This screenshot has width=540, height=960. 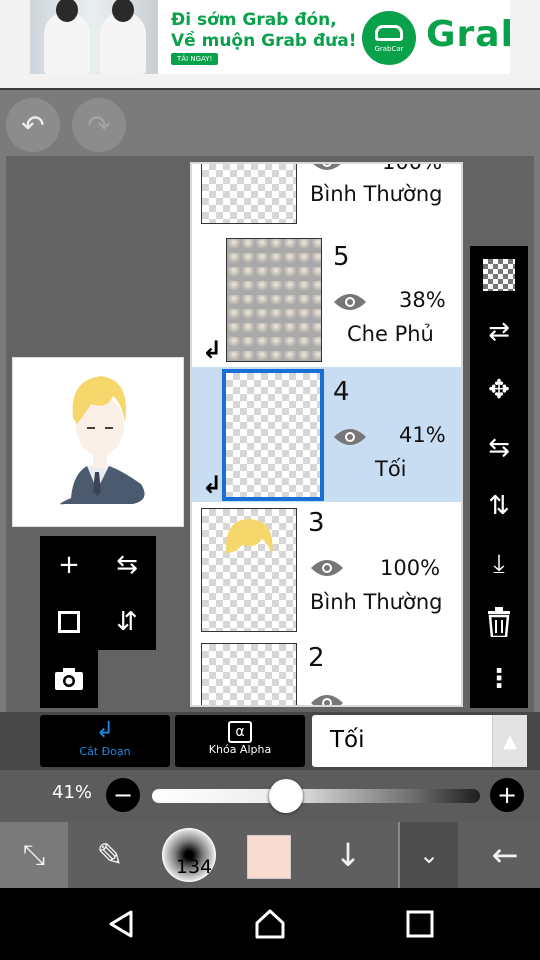 I want to click on bottom-toolbar: ⤡ ✎ 134 ↓ ⌄ ←, so click(x=270, y=855).